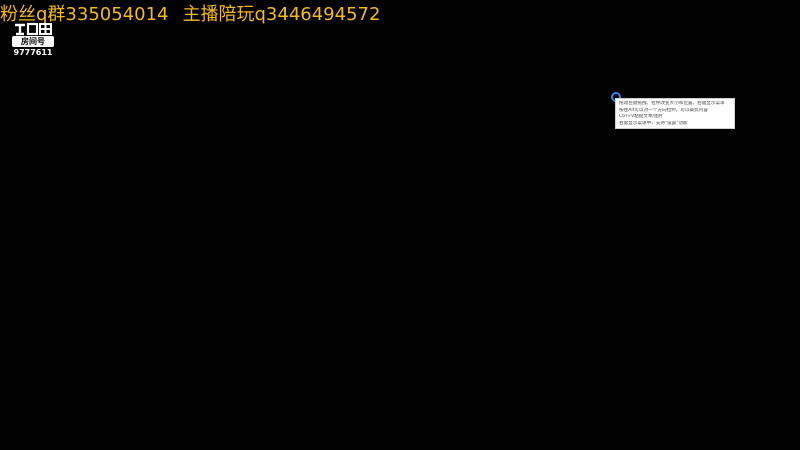 This screenshot has height=450, width=800. I want to click on platform-logo: 房间号 9777611, so click(33, 40).